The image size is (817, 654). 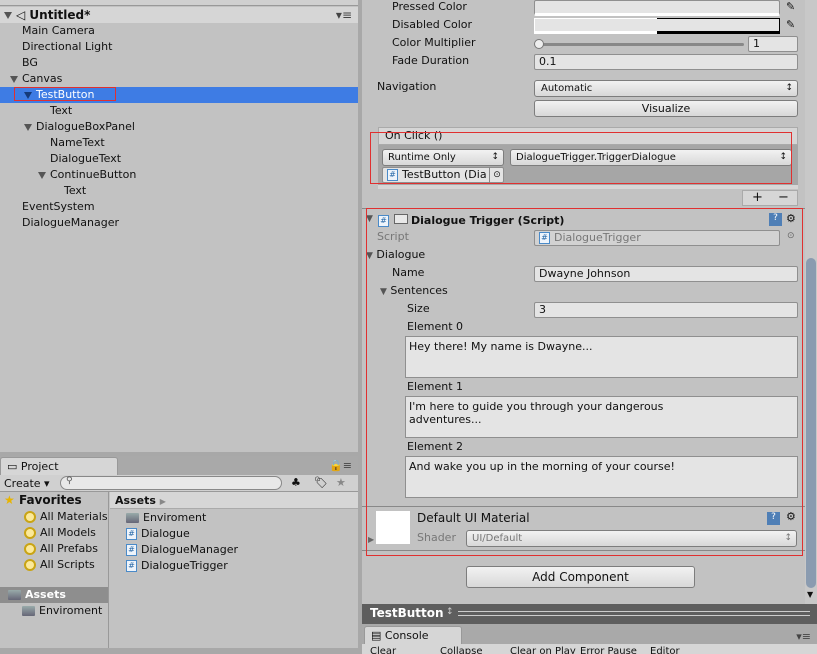 What do you see at coordinates (54, 595) in the screenshot?
I see `assets-tree-root: Assets` at bounding box center [54, 595].